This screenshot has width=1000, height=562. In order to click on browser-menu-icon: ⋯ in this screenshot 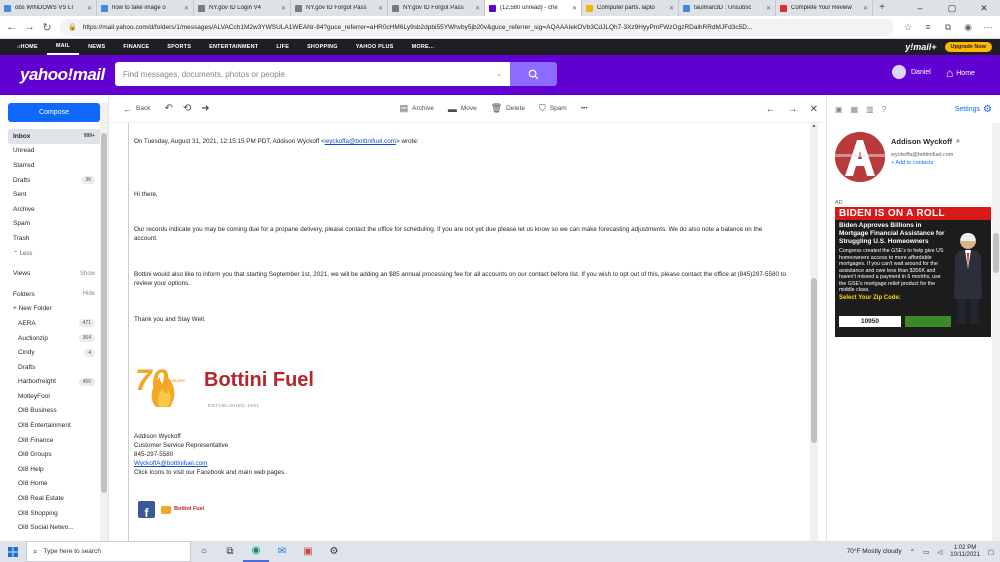, I will do `click(988, 27)`.